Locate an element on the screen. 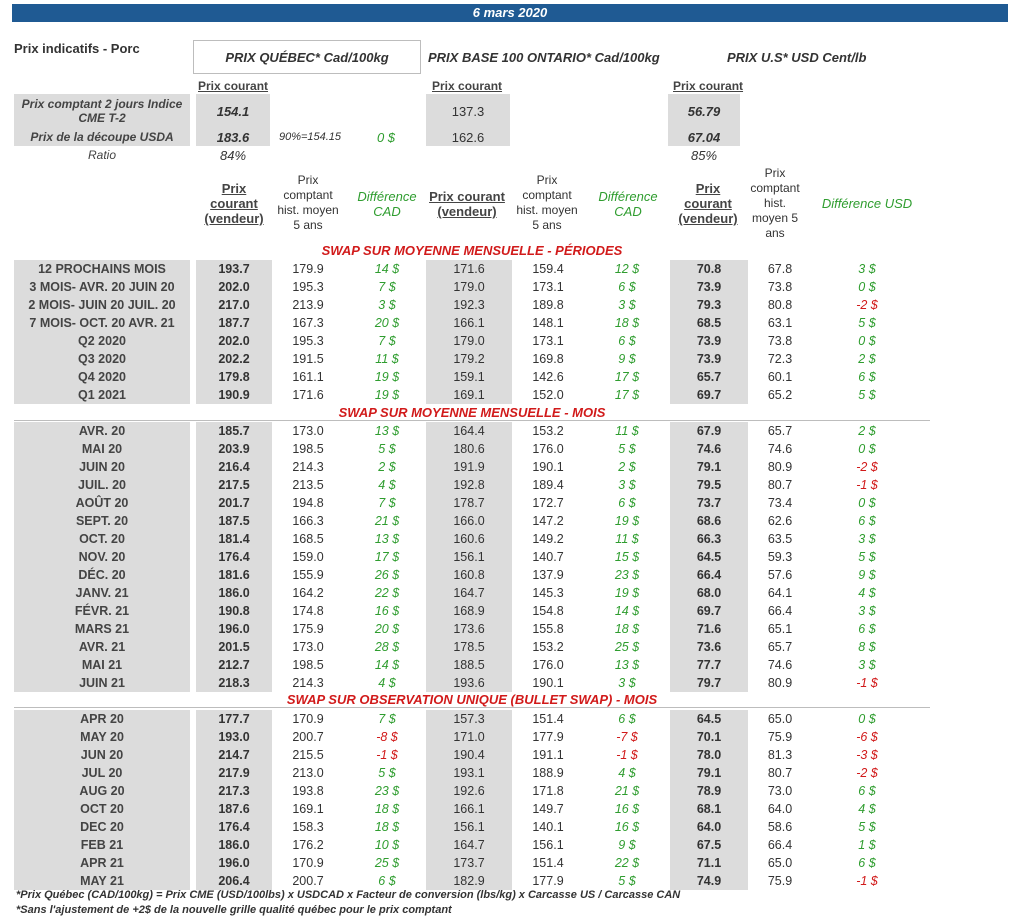  us-hist: 80.7 is located at coordinates (780, 485).